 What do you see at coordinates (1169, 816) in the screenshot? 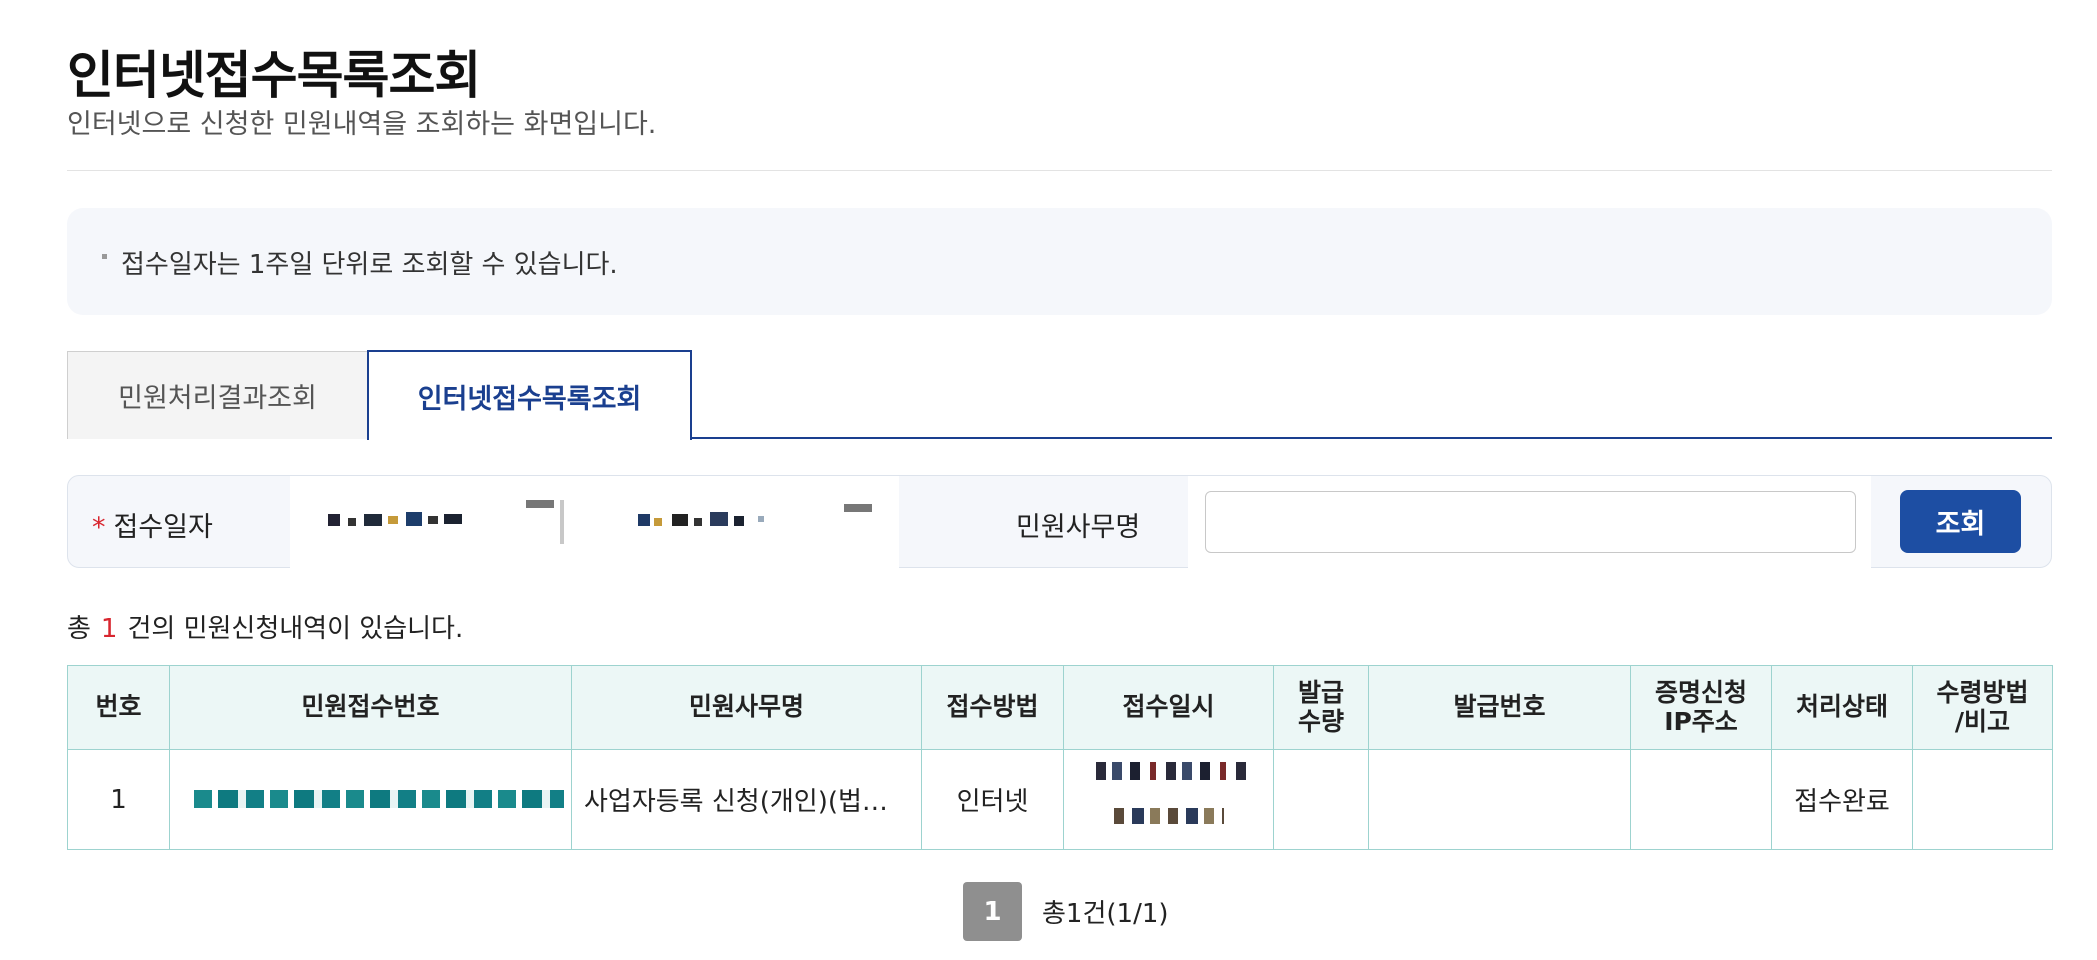
I see `redacted-time` at bounding box center [1169, 816].